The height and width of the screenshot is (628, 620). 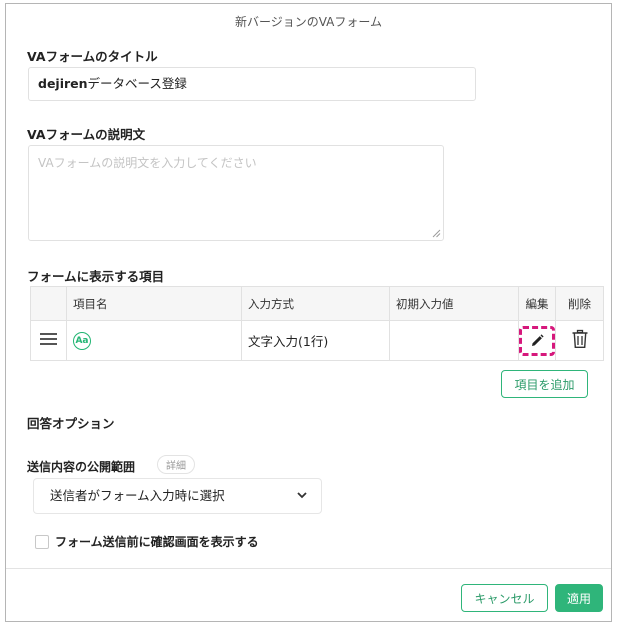 I want to click on header-edit: 編集, so click(x=537, y=303).